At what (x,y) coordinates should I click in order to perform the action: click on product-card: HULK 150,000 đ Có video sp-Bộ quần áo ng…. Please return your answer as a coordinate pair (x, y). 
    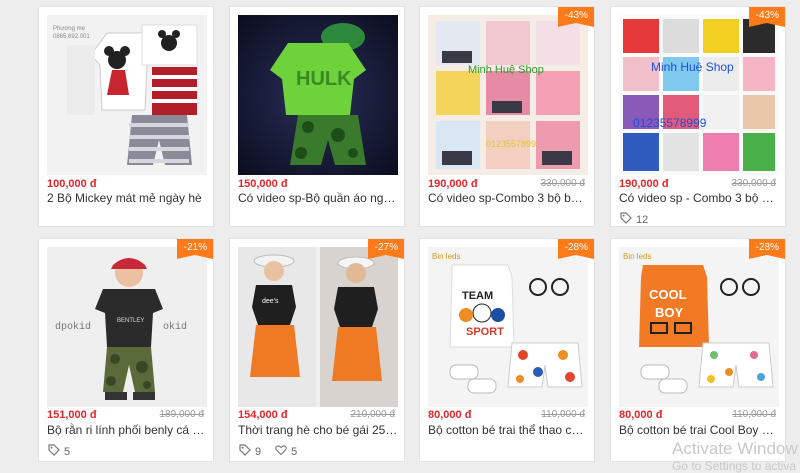
    Looking at the image, I should click on (317, 116).